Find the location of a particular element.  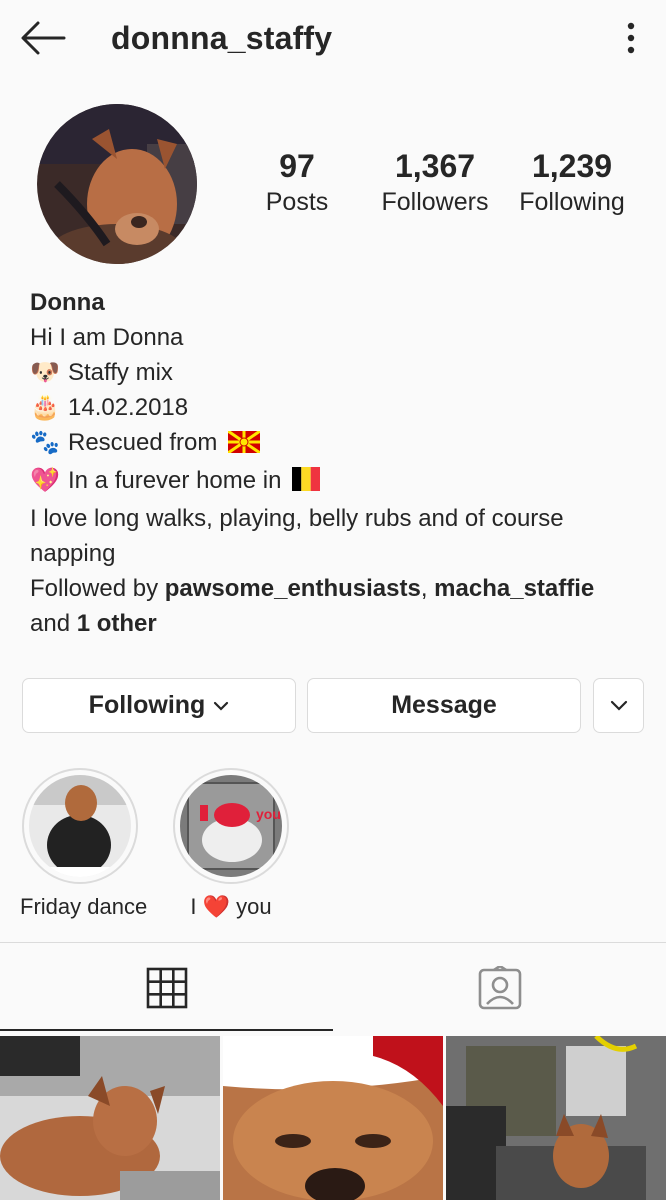

stat-followers: 1,367 Followers is located at coordinates (435, 182).